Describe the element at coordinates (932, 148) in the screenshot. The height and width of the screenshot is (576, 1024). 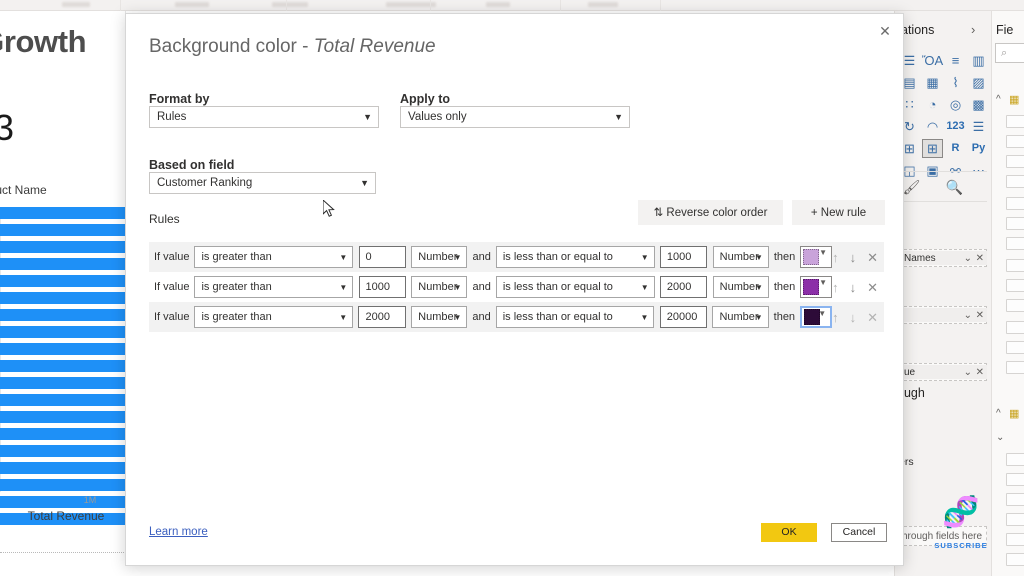
I see `table-icon: ⊞` at that location.